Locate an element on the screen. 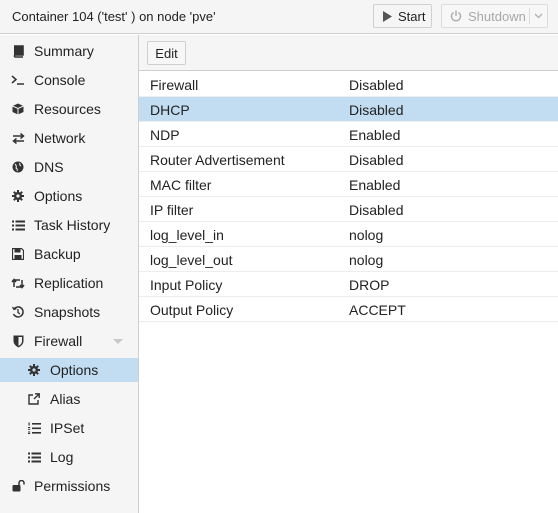  sidebar-item-label: Snapshots is located at coordinates (67, 312).